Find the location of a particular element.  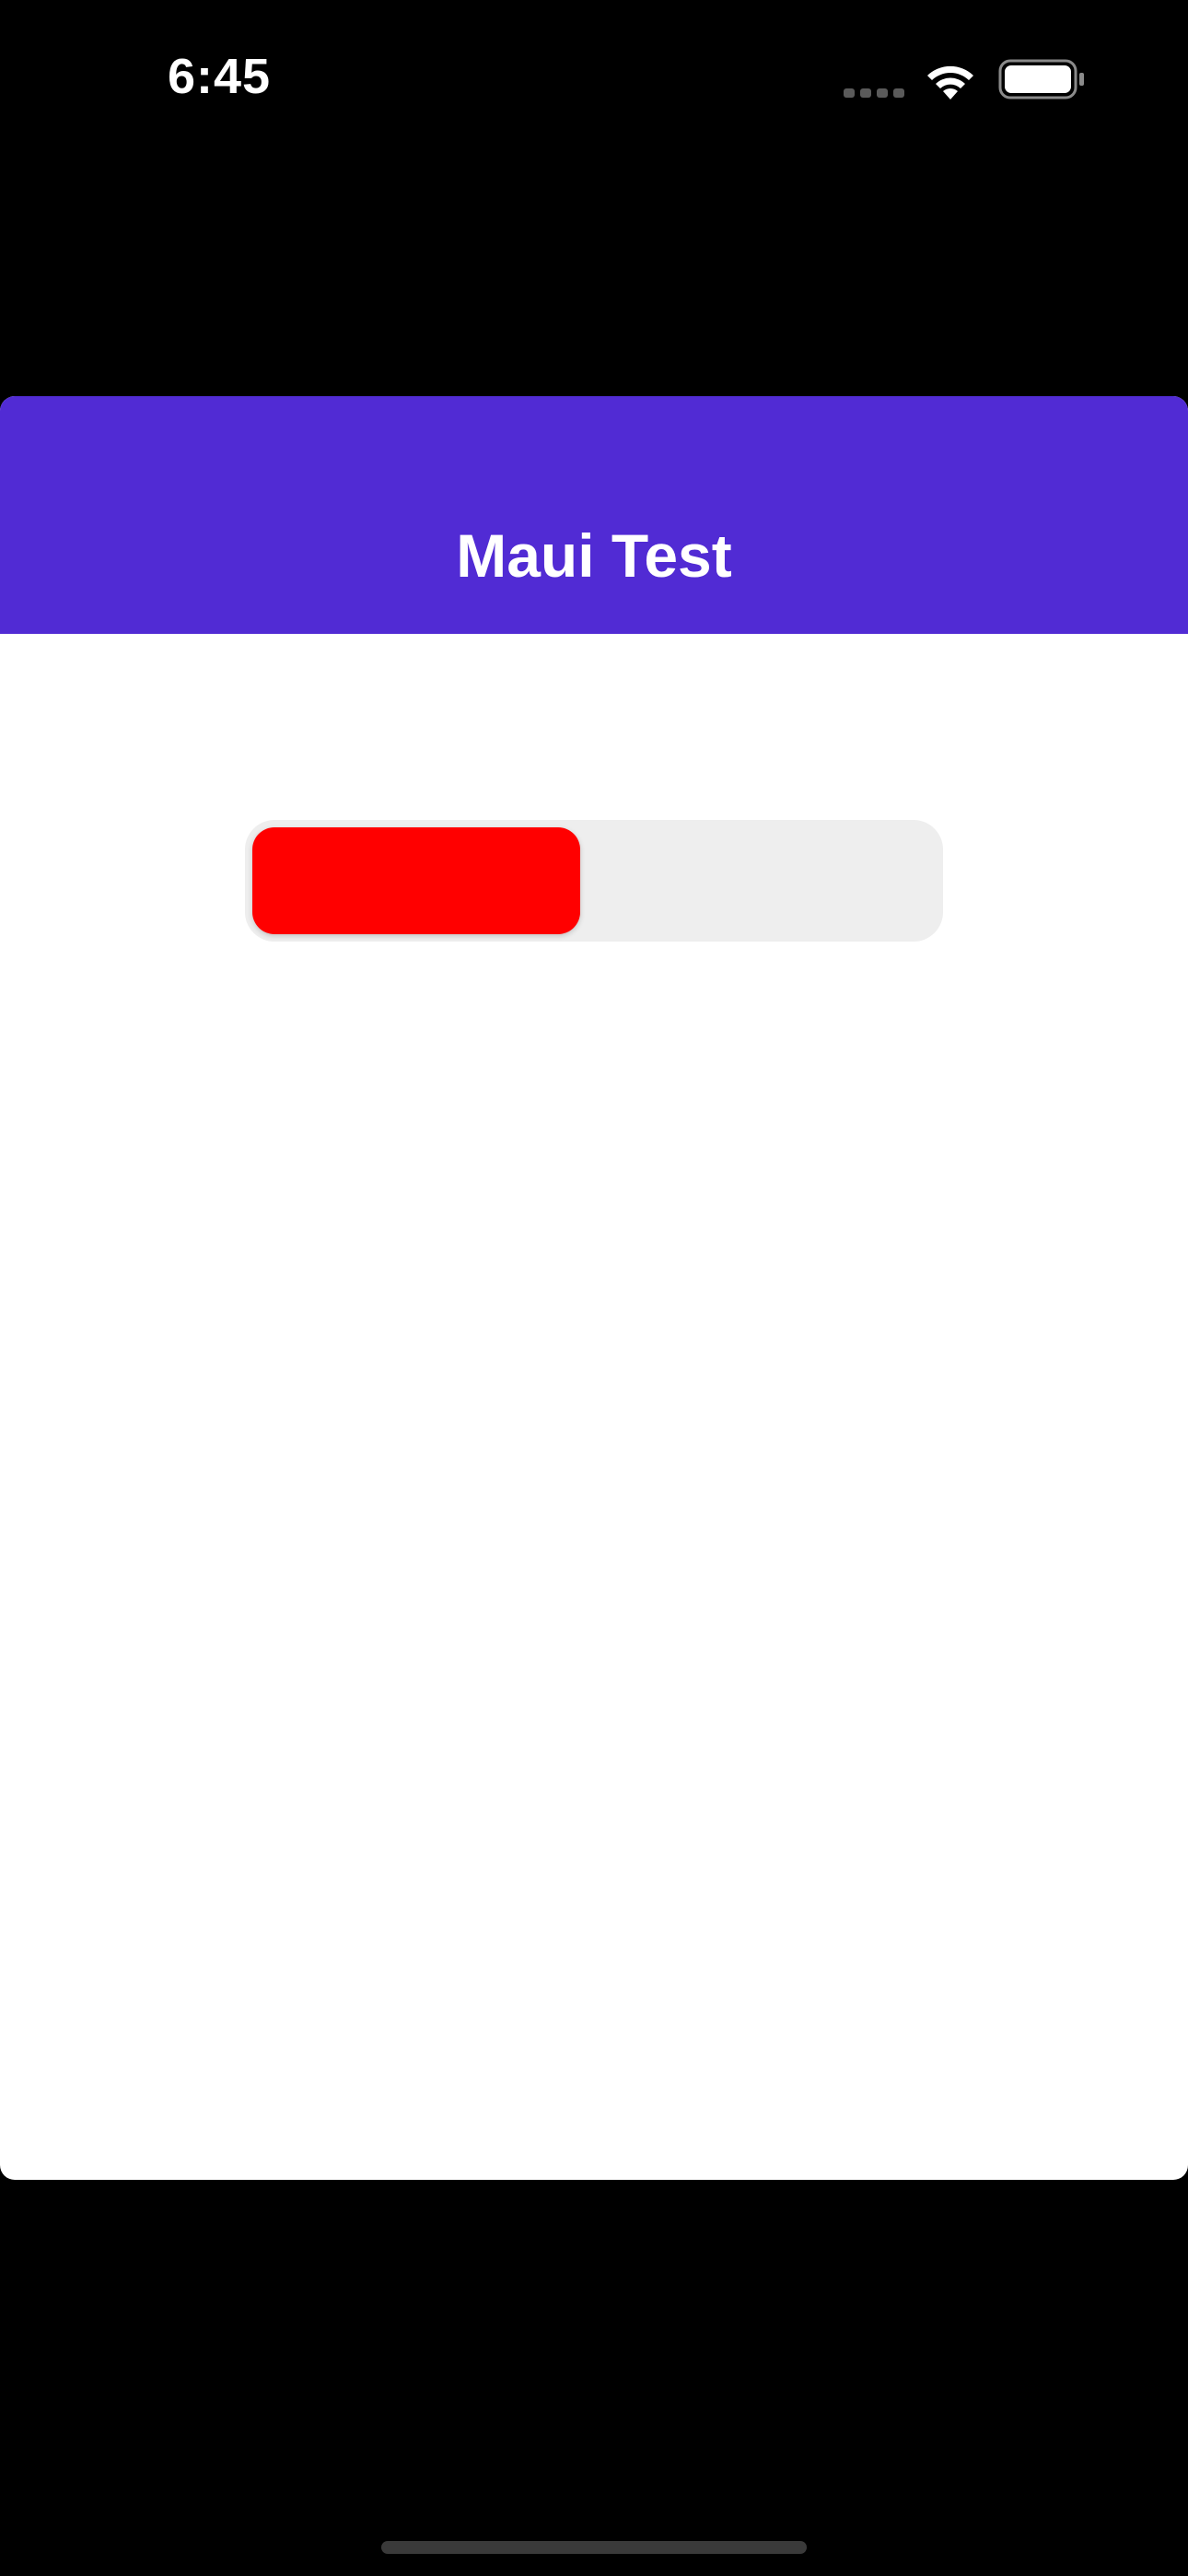

navigation-bar: Maui Test is located at coordinates (594, 515).